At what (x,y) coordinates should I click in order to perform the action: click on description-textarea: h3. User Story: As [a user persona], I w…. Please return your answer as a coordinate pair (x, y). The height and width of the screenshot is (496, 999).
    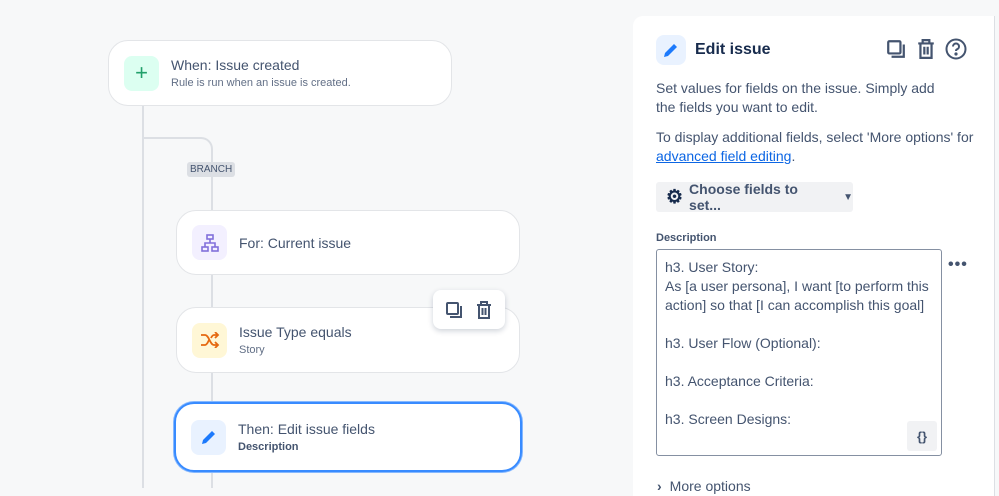
    Looking at the image, I should click on (799, 352).